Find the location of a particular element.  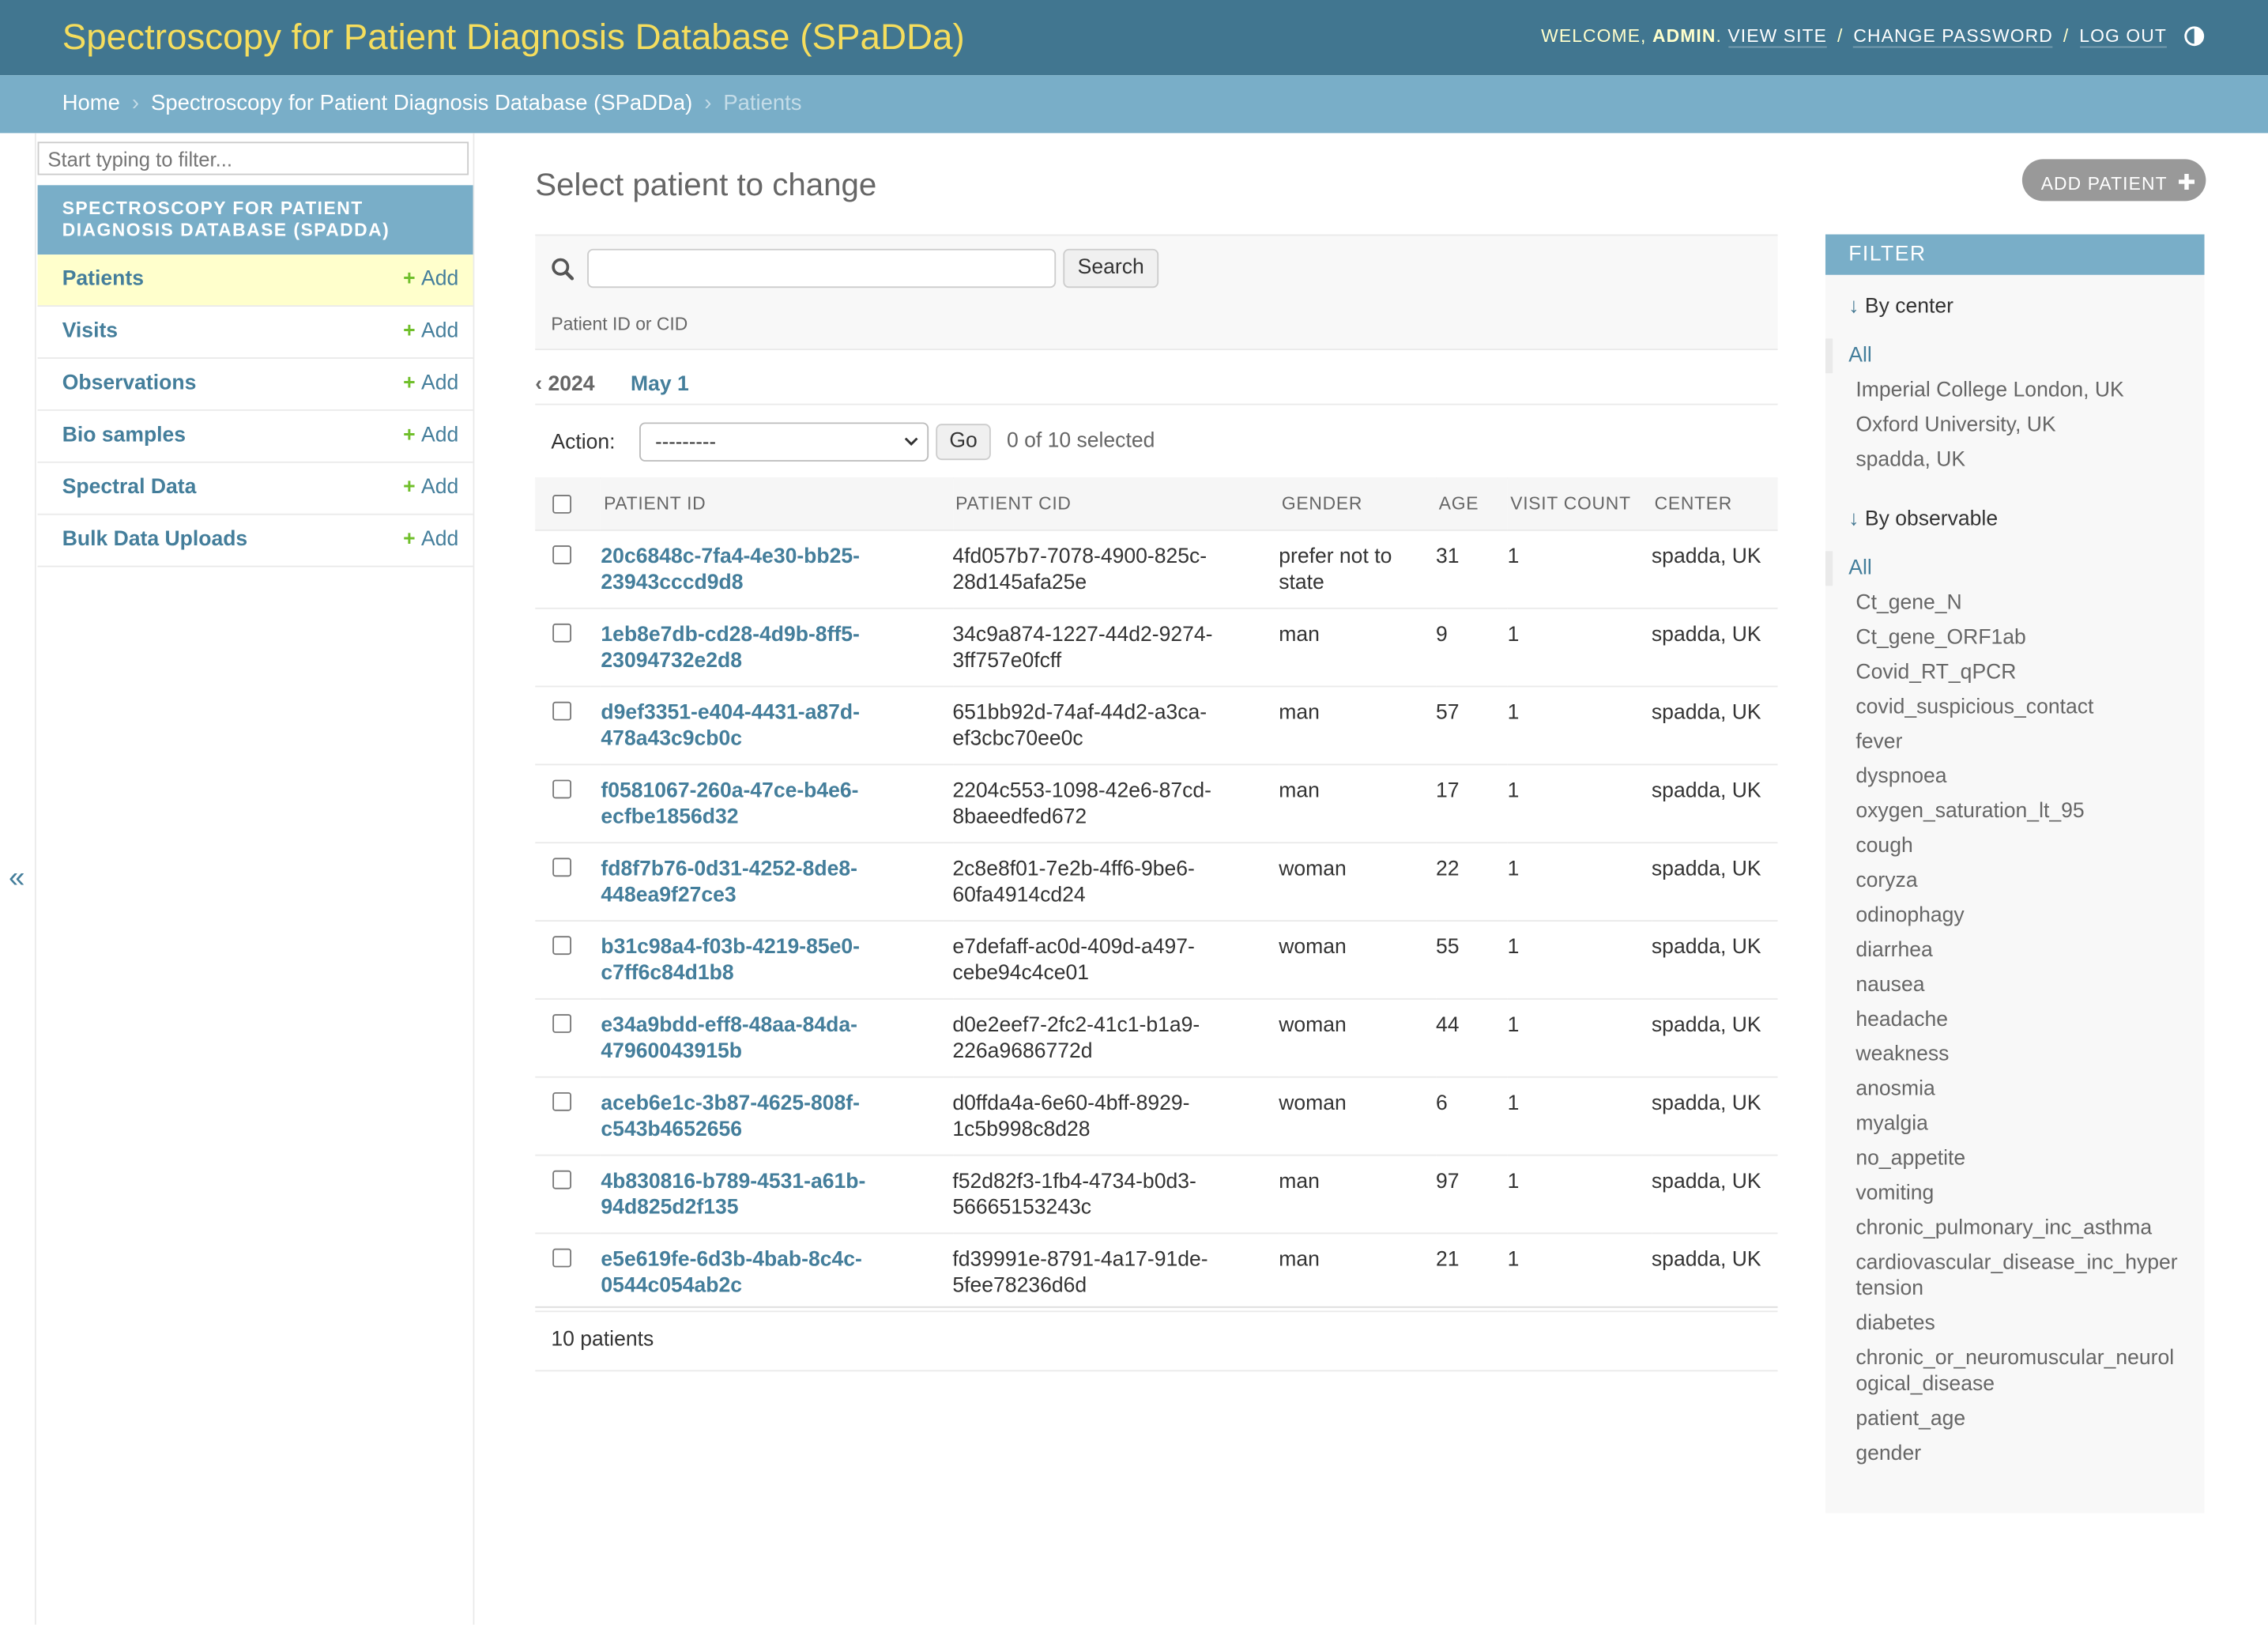

patient-id-link: d9ef3351-e404-4431-a87d- 478a43c9cb0c is located at coordinates (730, 726).